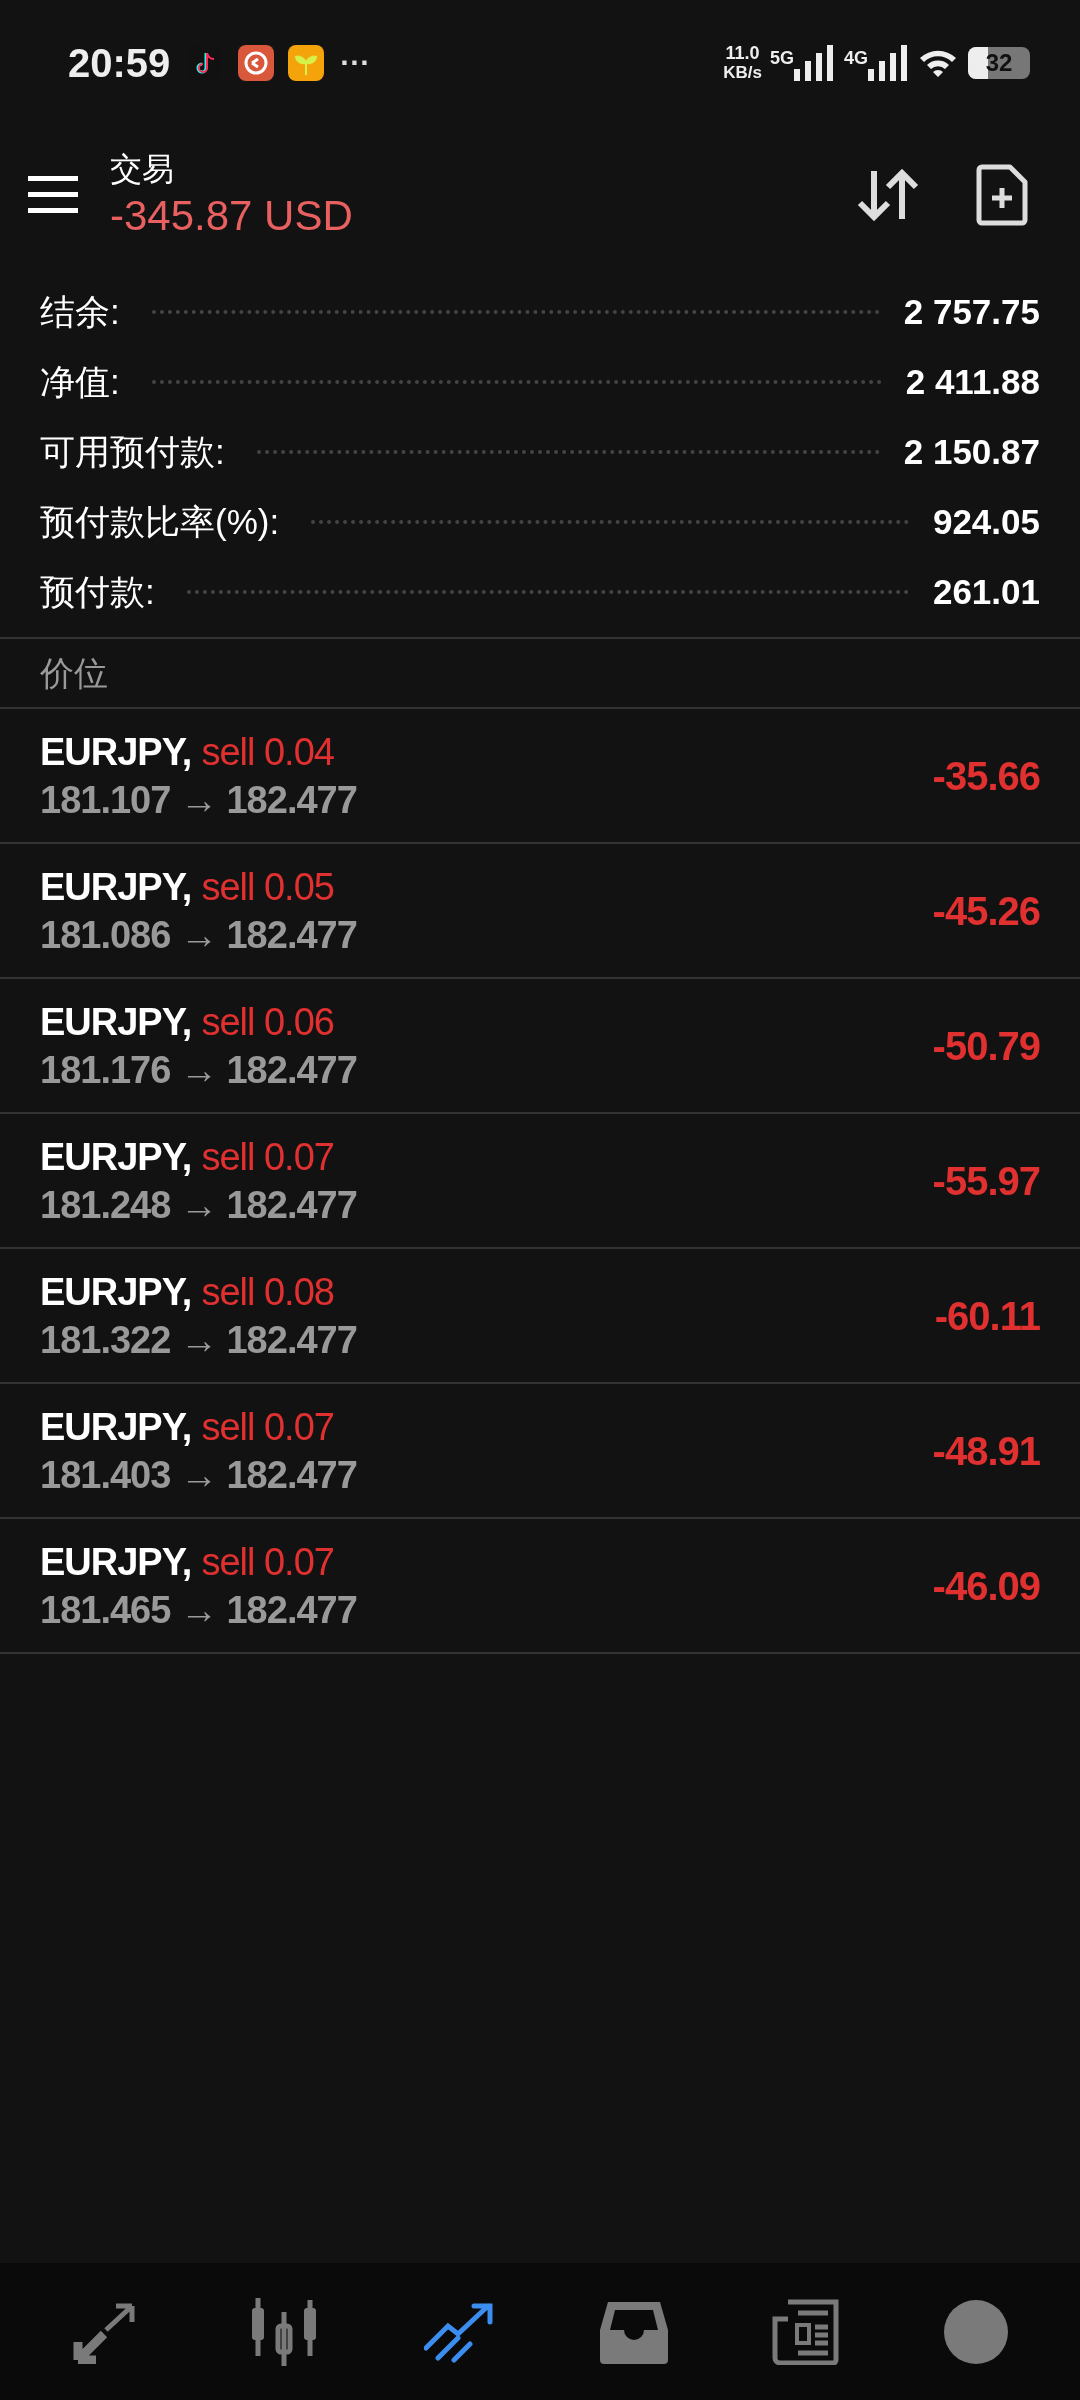 The width and height of the screenshot is (1080, 2400). Describe the element at coordinates (971, 451) in the screenshot. I see `summary-value: 2 150.87` at that location.